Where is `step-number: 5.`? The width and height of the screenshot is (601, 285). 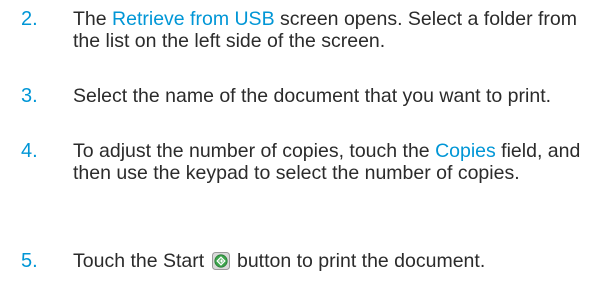 step-number: 5. is located at coordinates (29, 261).